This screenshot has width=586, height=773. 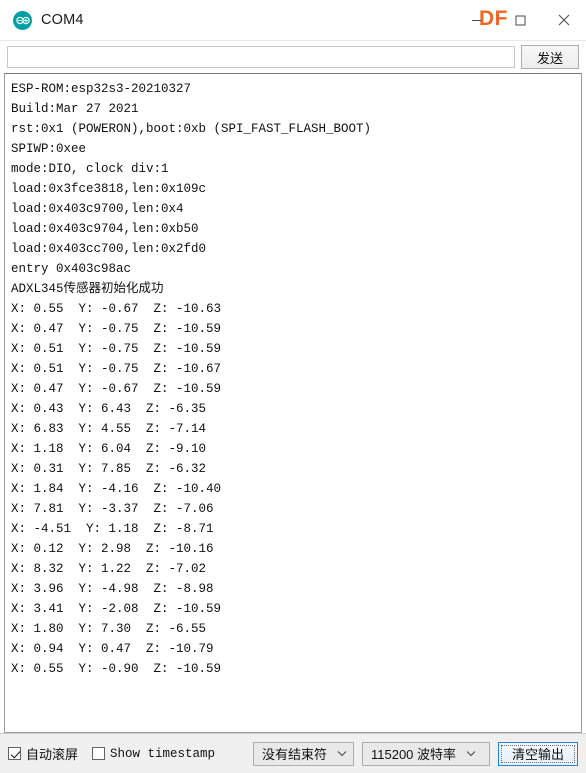 I want to click on serial-output-line: X: 0.55 Y: -0.67 Z: -10.63, so click(x=116, y=309).